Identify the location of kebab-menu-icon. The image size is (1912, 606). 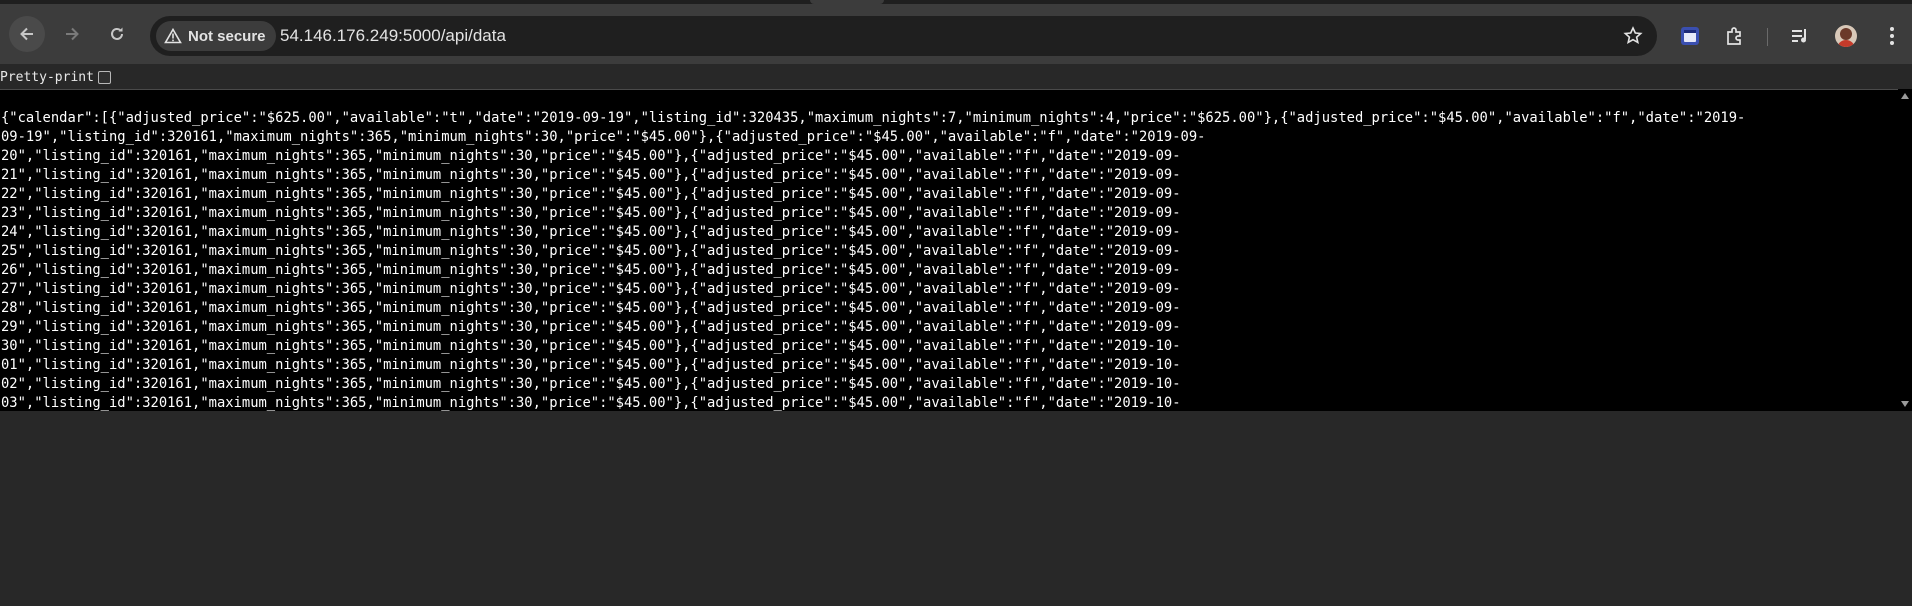
(1892, 36).